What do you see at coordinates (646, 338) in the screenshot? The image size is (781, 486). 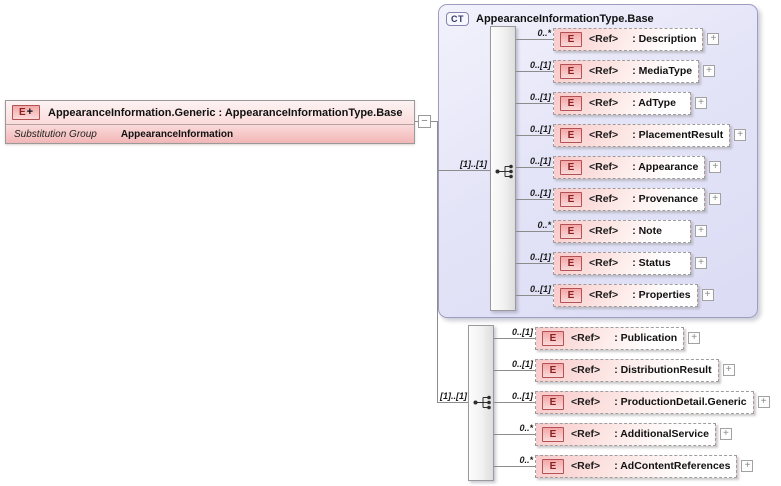 I see `element-name: : Publication` at bounding box center [646, 338].